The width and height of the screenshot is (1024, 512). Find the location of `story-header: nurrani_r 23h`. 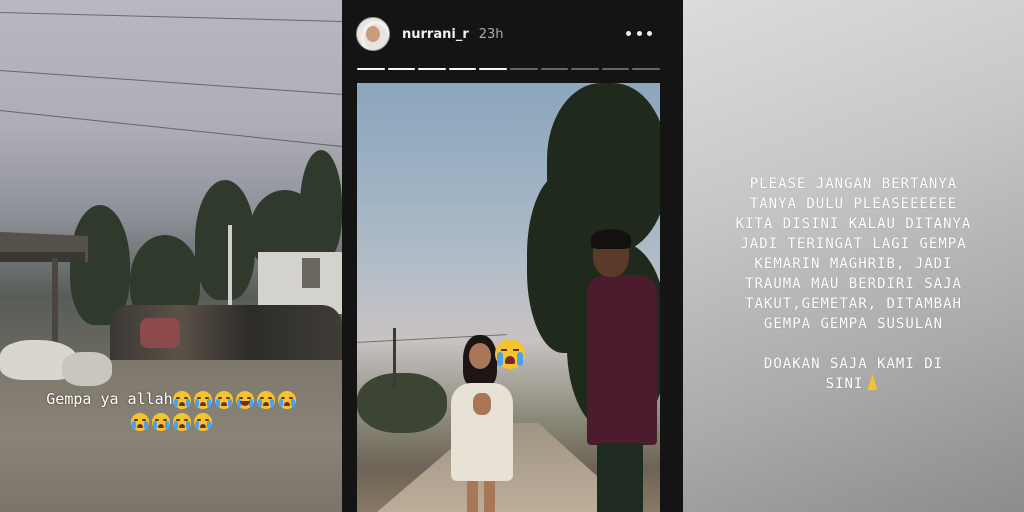

story-header: nurrani_r 23h is located at coordinates (430, 34).